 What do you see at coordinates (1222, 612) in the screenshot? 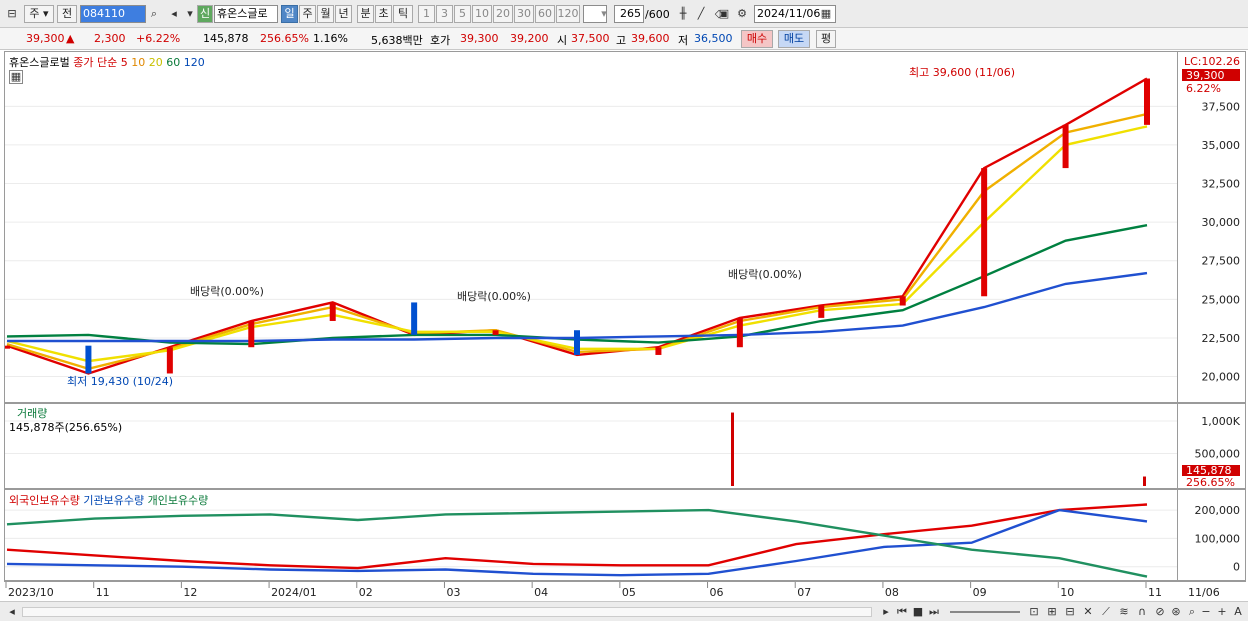
I see `zoom-in-icon: +` at bounding box center [1222, 612].